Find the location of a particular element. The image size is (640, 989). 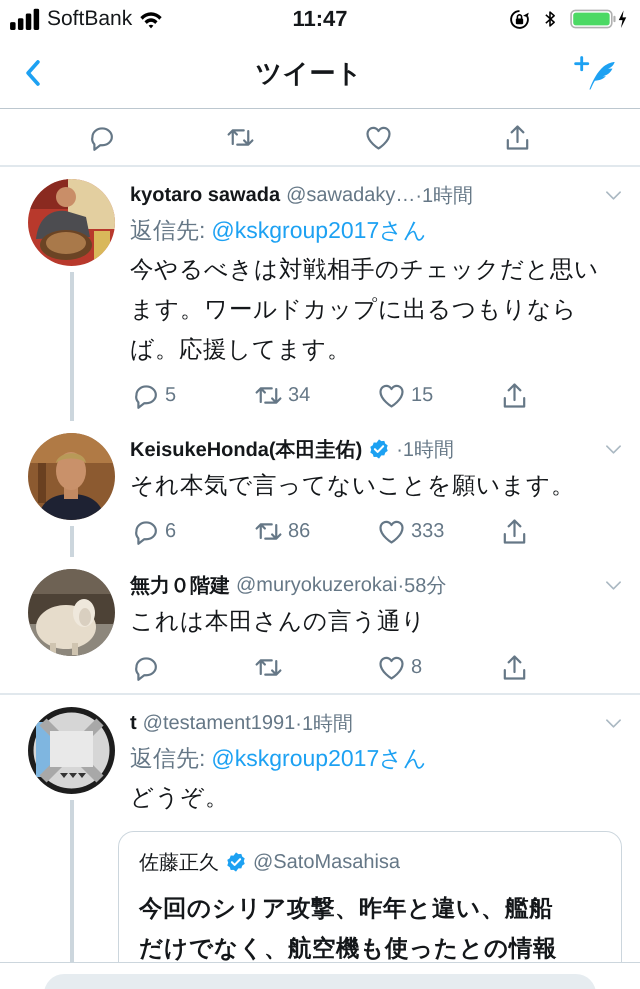

reply-count: 6 is located at coordinates (170, 531).